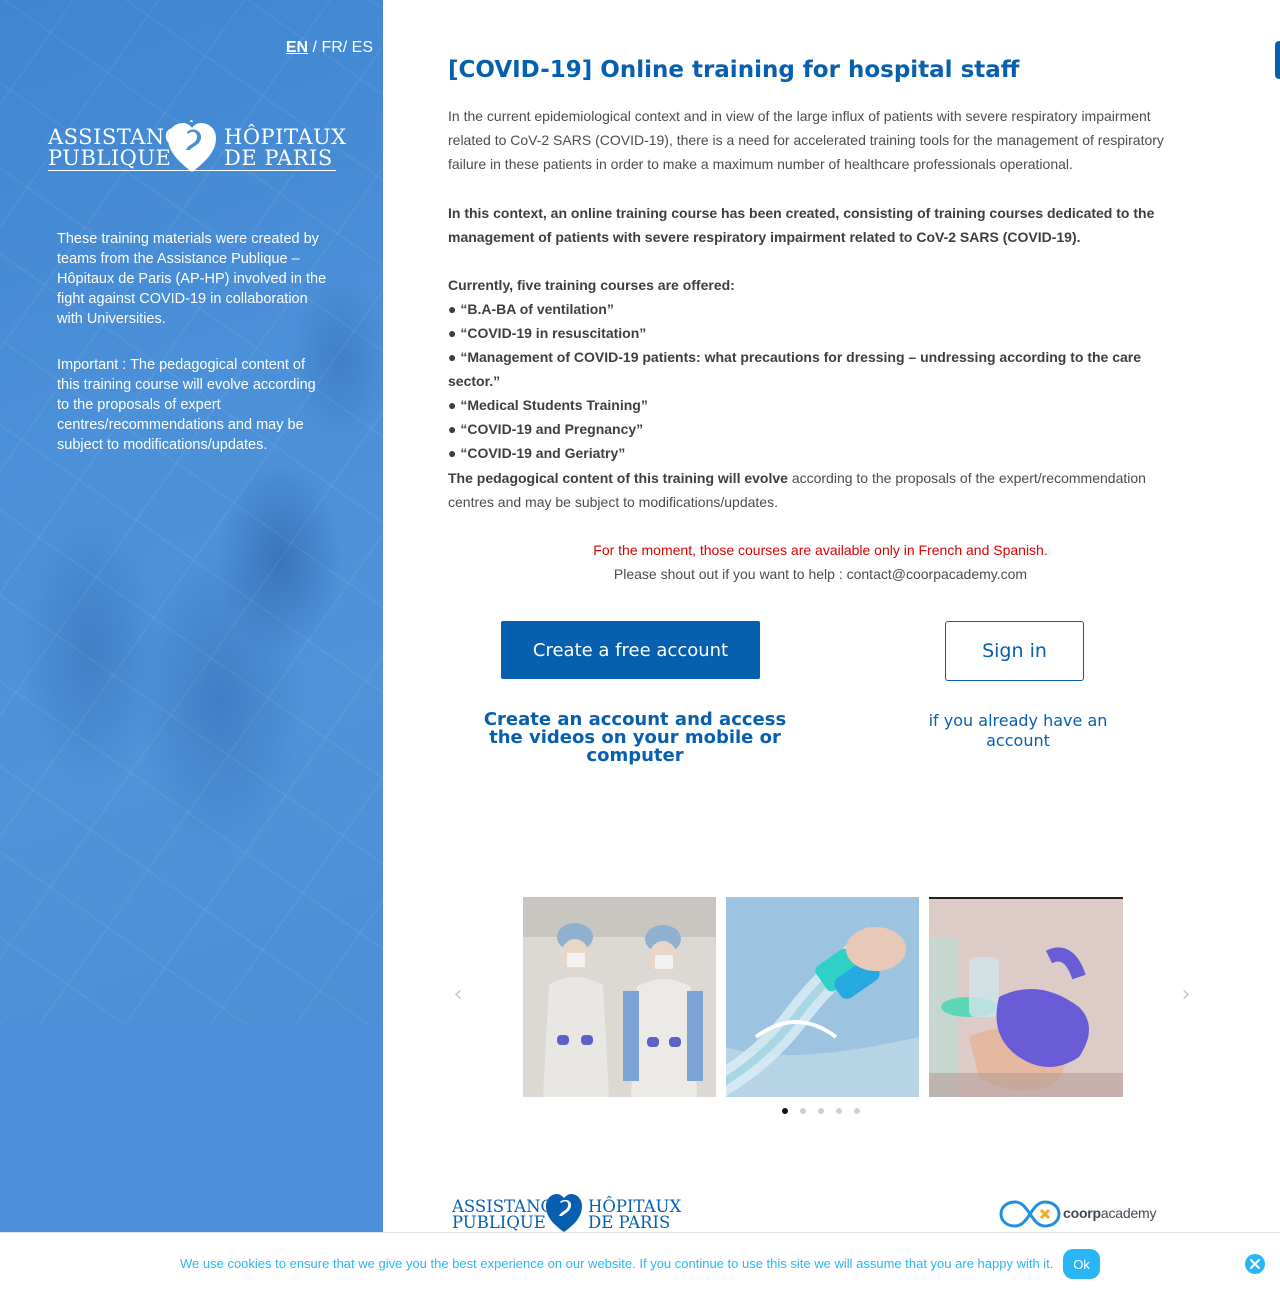  What do you see at coordinates (285, 137) in the screenshot?
I see `logo-text: HÔPITAUX` at bounding box center [285, 137].